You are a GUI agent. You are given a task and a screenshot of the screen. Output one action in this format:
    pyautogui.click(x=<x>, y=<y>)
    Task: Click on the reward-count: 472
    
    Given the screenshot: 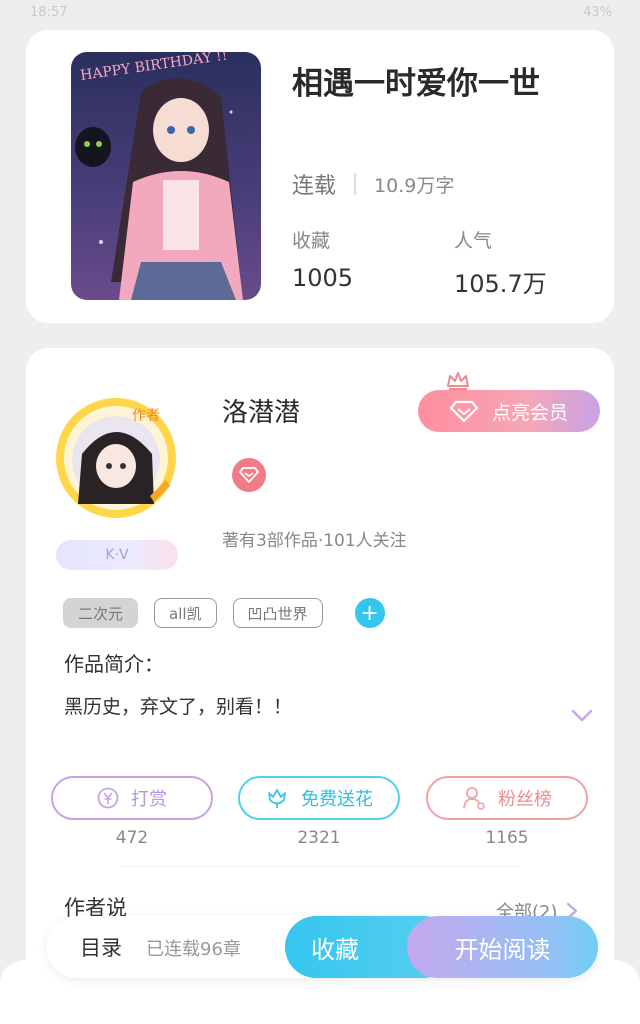 What is the action you would take?
    pyautogui.click(x=132, y=838)
    